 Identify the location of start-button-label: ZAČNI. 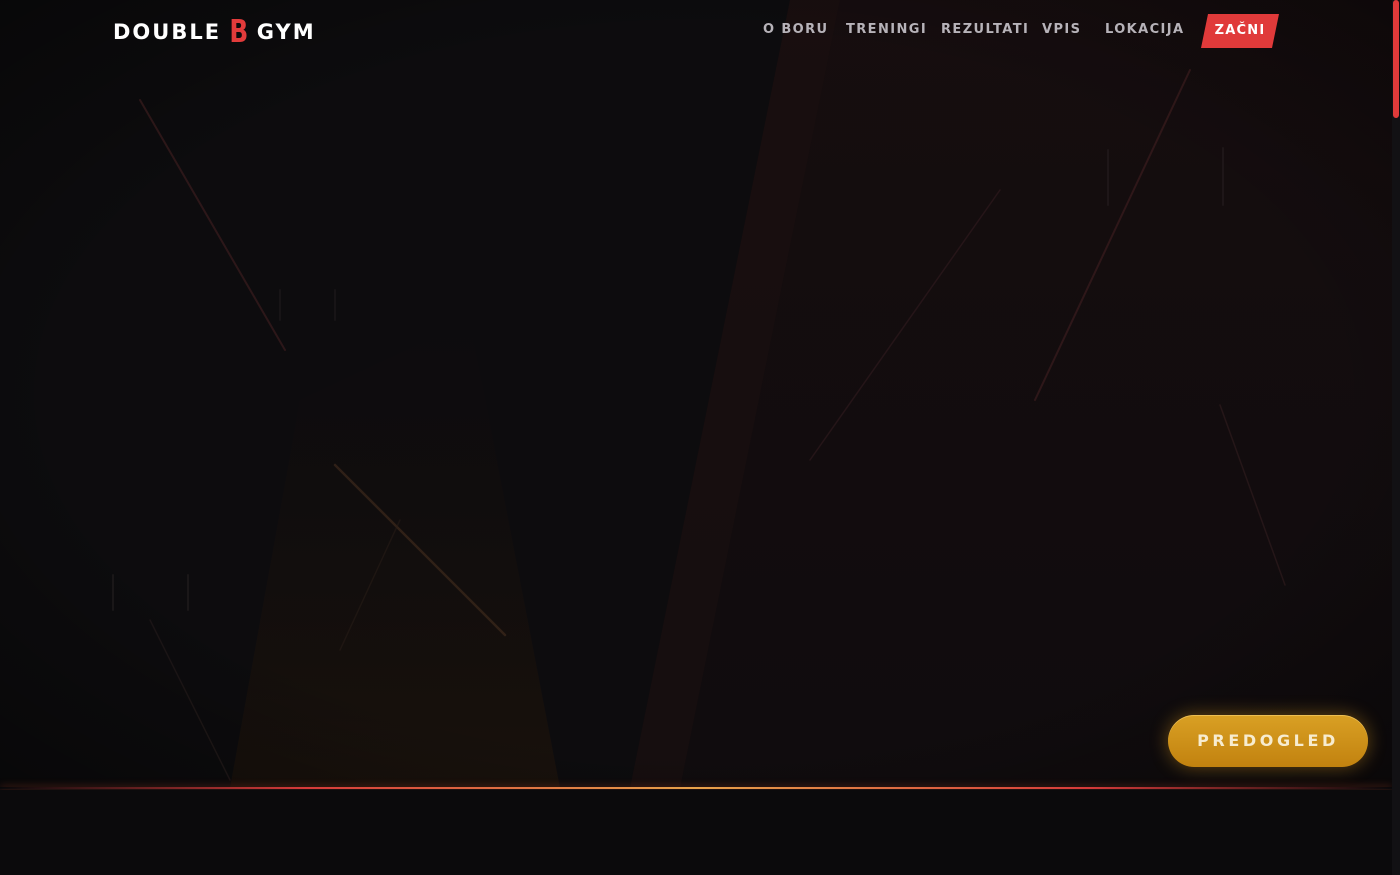
(1240, 30).